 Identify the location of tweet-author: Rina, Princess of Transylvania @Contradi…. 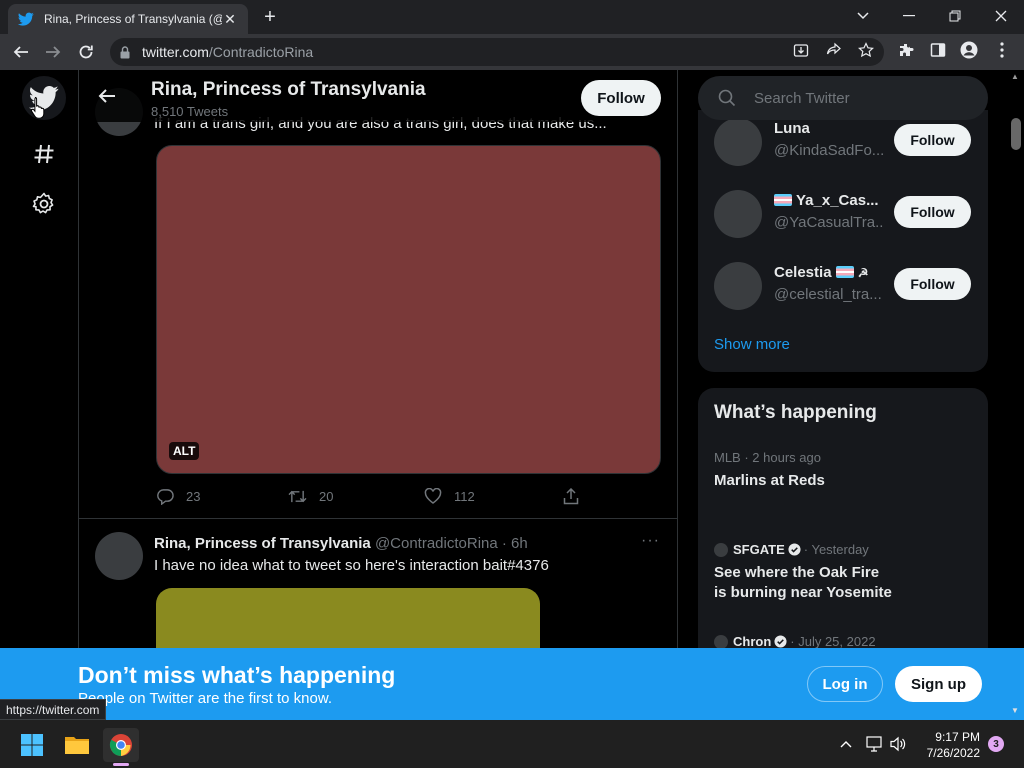
(341, 543).